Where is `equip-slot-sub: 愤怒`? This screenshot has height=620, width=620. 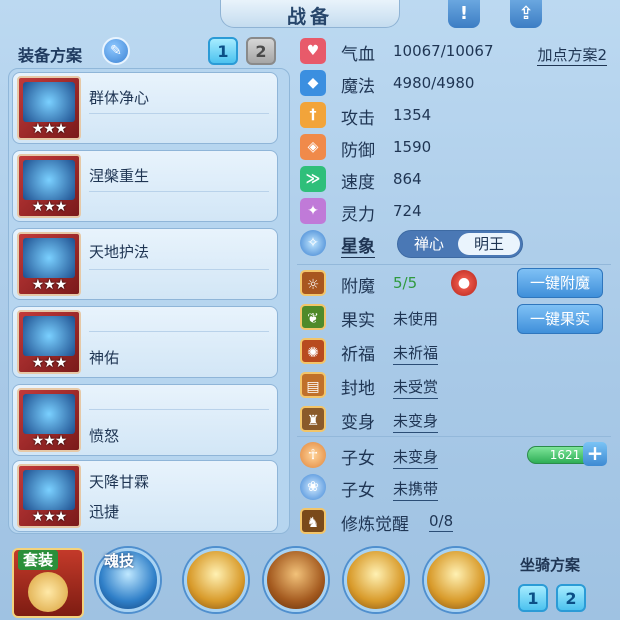
equip-slot-sub: 愤怒 is located at coordinates (104, 436).